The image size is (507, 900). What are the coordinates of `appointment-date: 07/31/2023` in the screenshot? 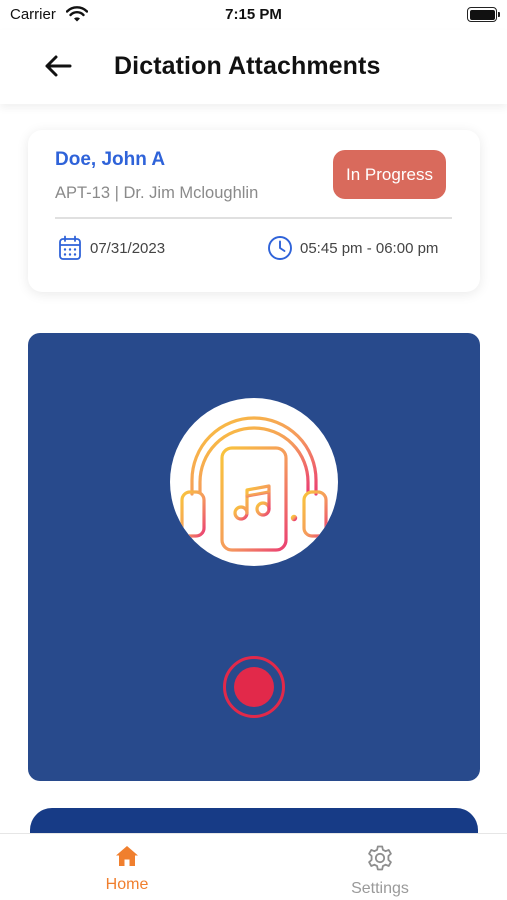 It's located at (111, 248).